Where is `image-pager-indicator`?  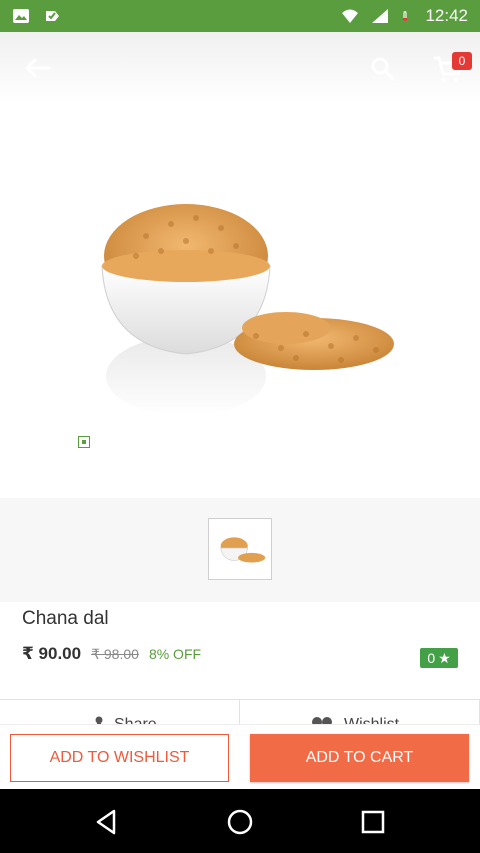 image-pager-indicator is located at coordinates (84, 442).